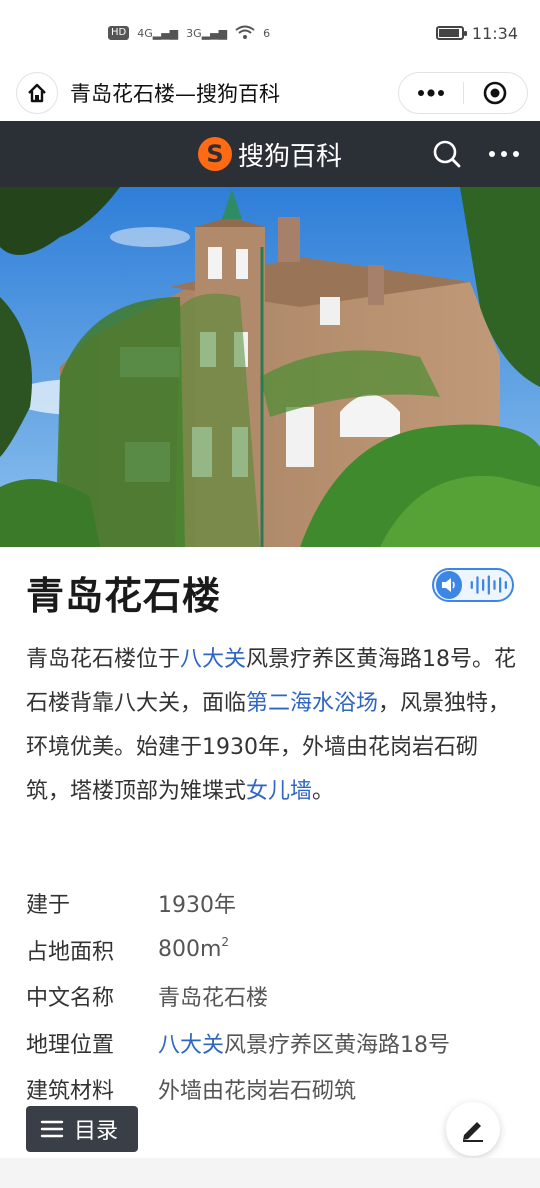  What do you see at coordinates (312, 703) in the screenshot?
I see `link-second-beach: 第二海水浴场` at bounding box center [312, 703].